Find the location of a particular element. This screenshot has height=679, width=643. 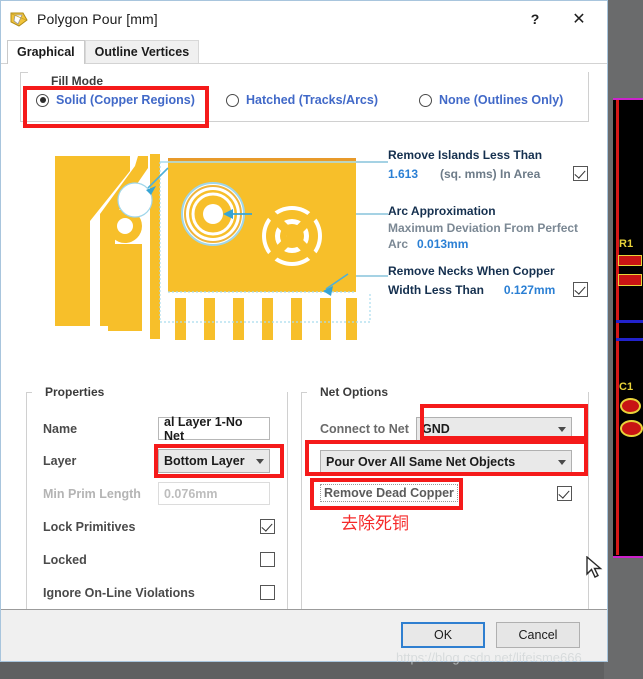

remove-necks-subtitle: Width Less Than is located at coordinates (436, 289).